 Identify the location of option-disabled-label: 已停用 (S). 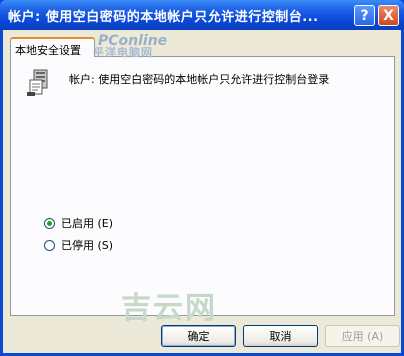
(87, 245).